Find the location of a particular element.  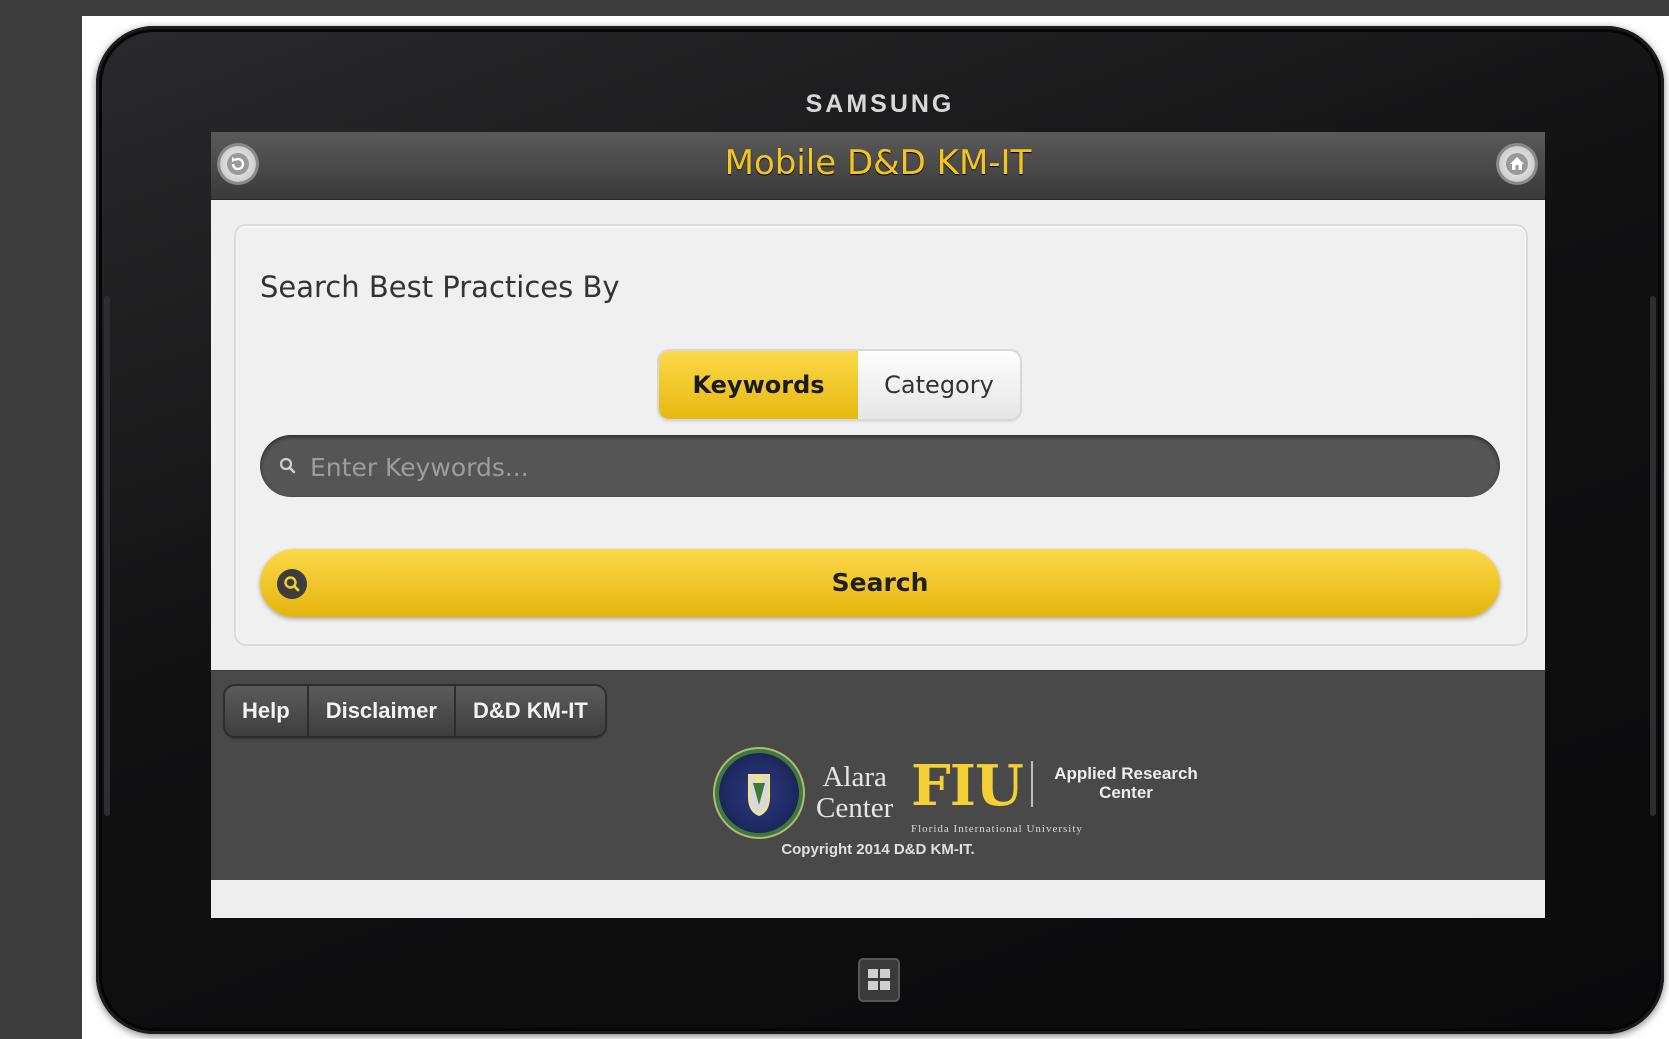

applied-research-center-logo: Applied Research Center is located at coordinates (1126, 783).